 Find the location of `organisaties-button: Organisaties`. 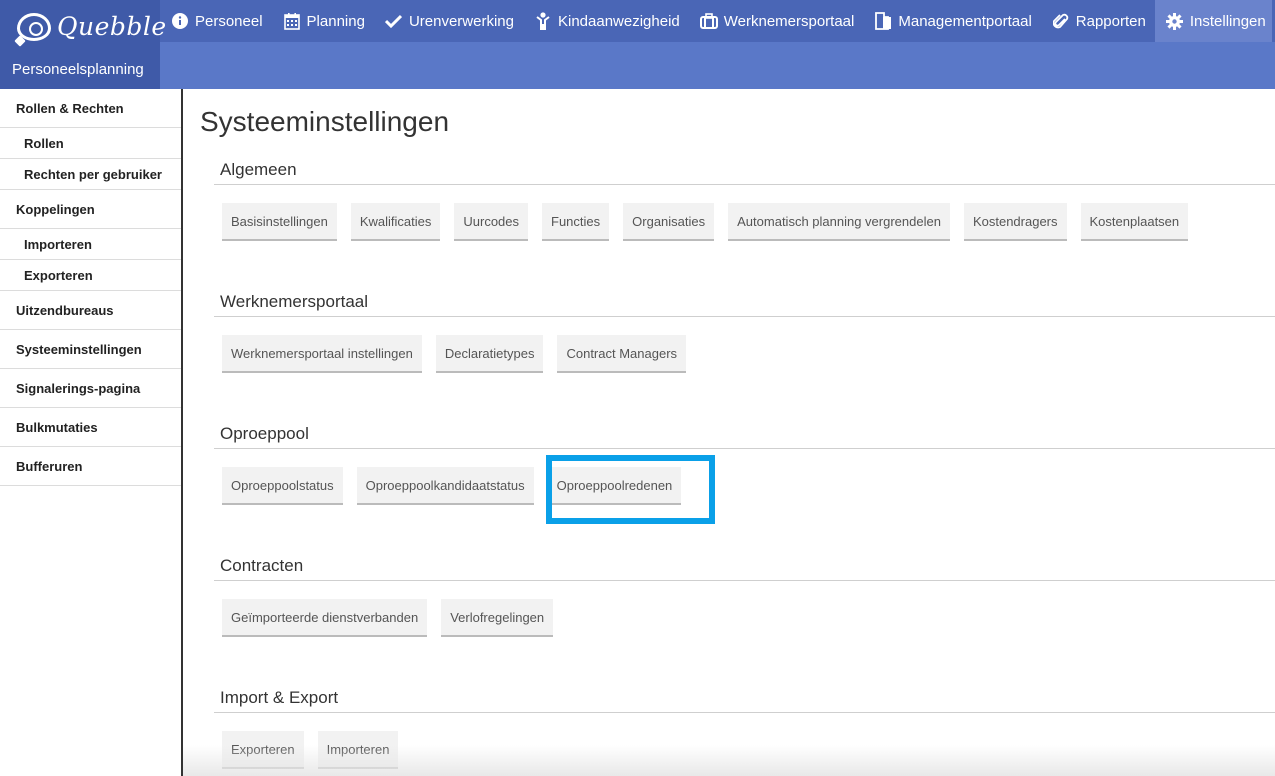

organisaties-button: Organisaties is located at coordinates (669, 222).